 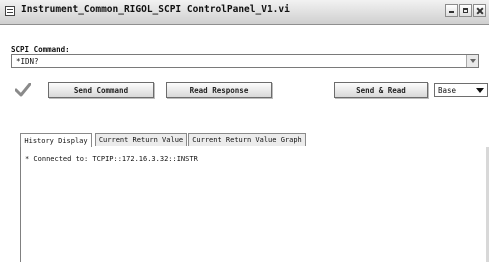 I want to click on minimize-button, so click(x=451, y=10).